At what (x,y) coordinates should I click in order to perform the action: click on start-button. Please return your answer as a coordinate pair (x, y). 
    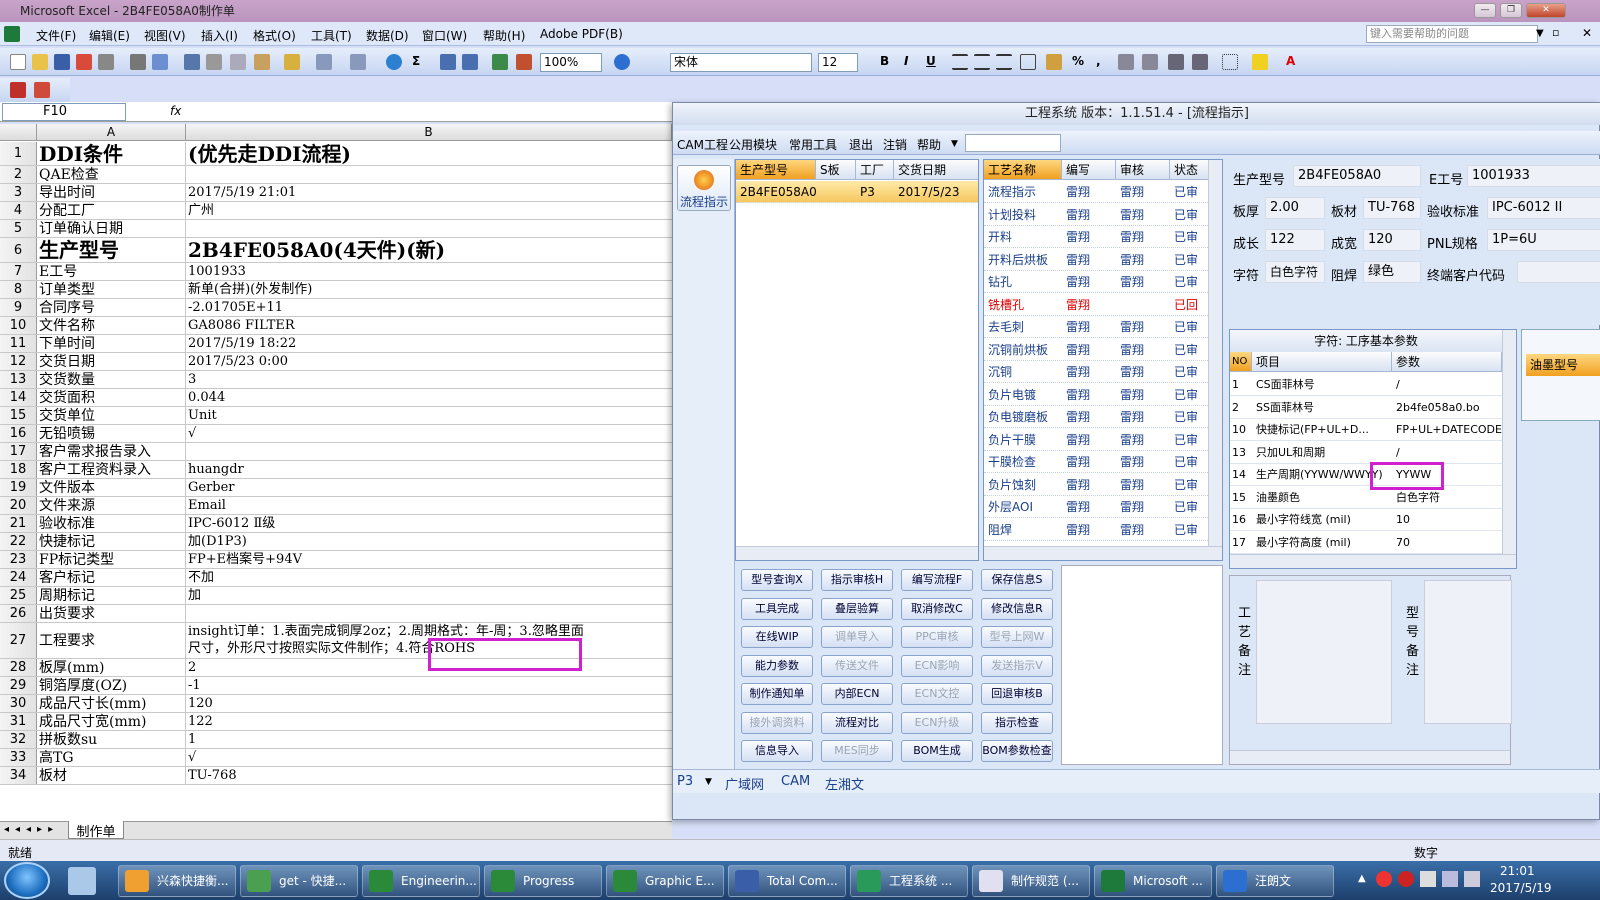
    Looking at the image, I should click on (27, 880).